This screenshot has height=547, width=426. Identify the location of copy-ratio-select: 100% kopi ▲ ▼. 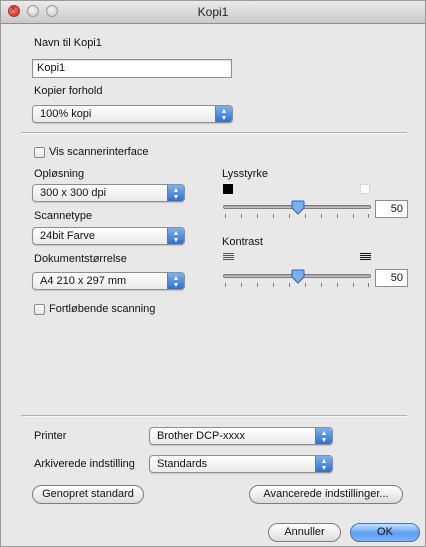
(132, 114).